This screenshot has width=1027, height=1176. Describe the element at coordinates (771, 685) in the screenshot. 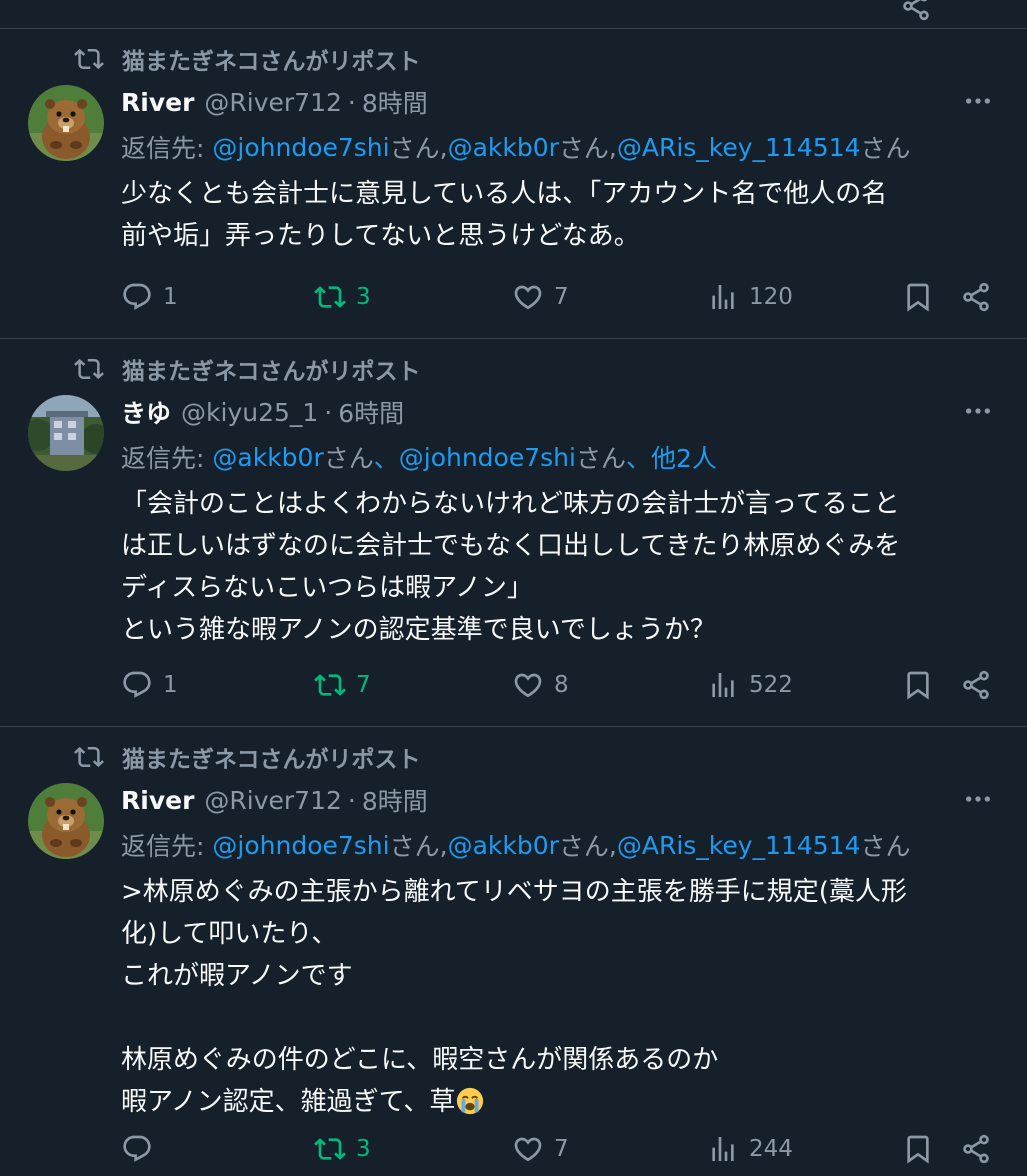

I see `view-count: 522` at that location.